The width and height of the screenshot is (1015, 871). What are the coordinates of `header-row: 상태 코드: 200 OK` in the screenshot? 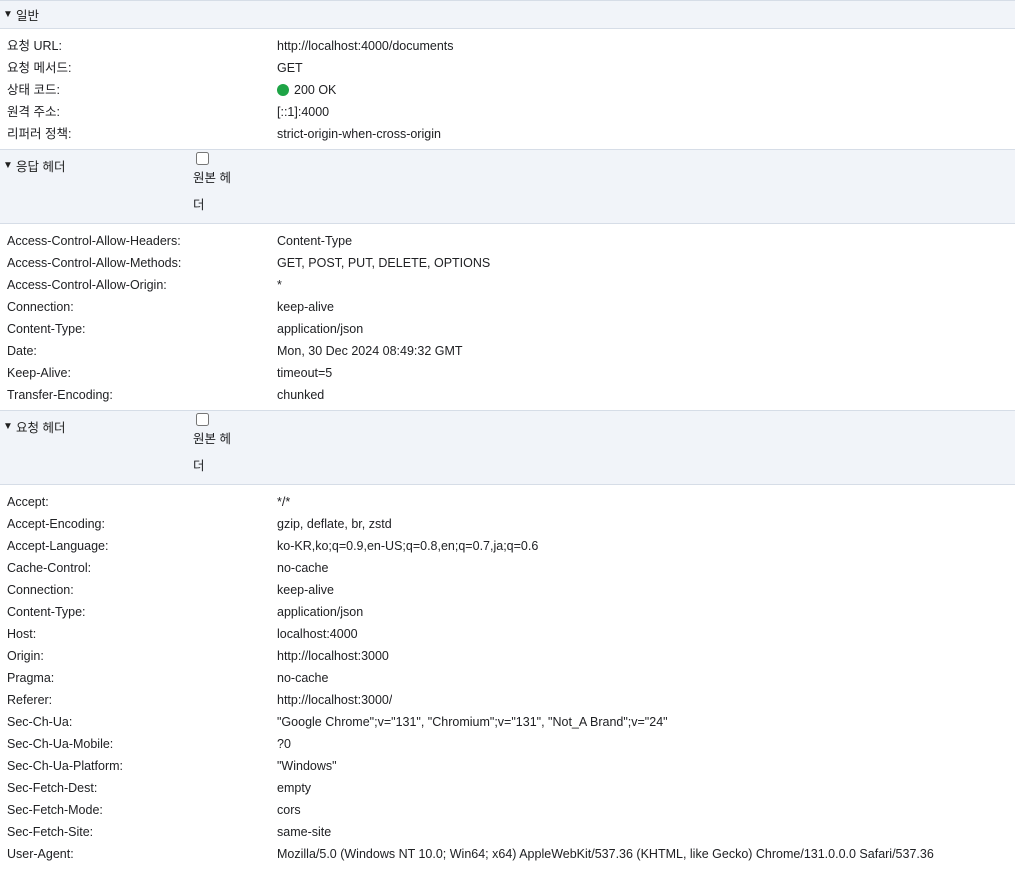 It's located at (507, 90).